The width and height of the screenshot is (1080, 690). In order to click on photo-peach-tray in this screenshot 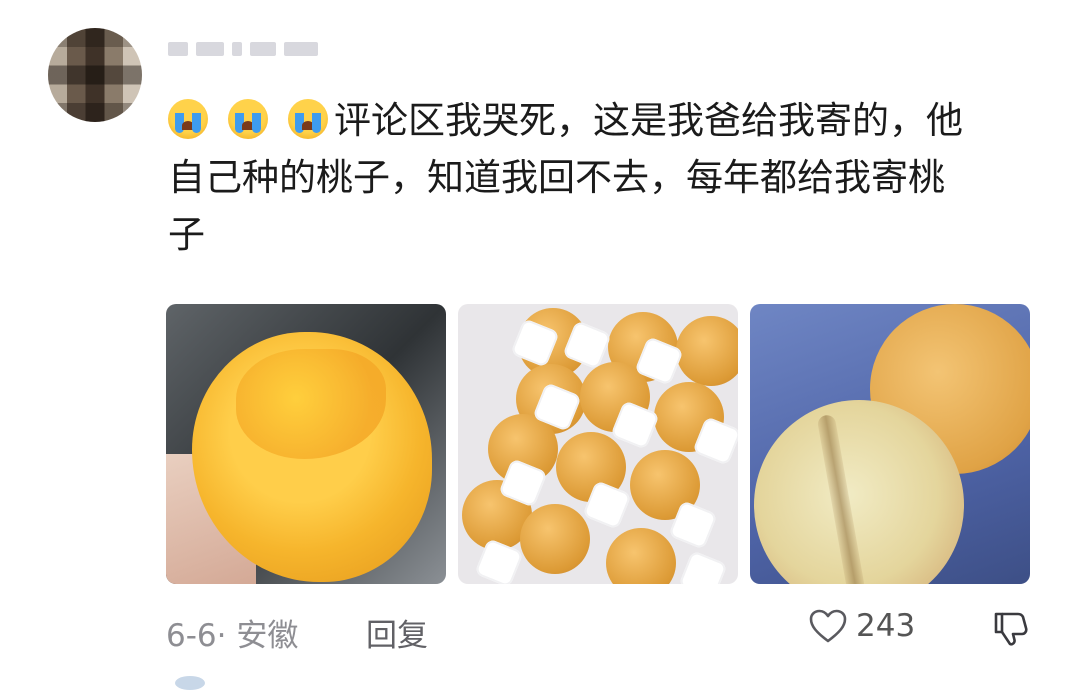, I will do `click(598, 444)`.